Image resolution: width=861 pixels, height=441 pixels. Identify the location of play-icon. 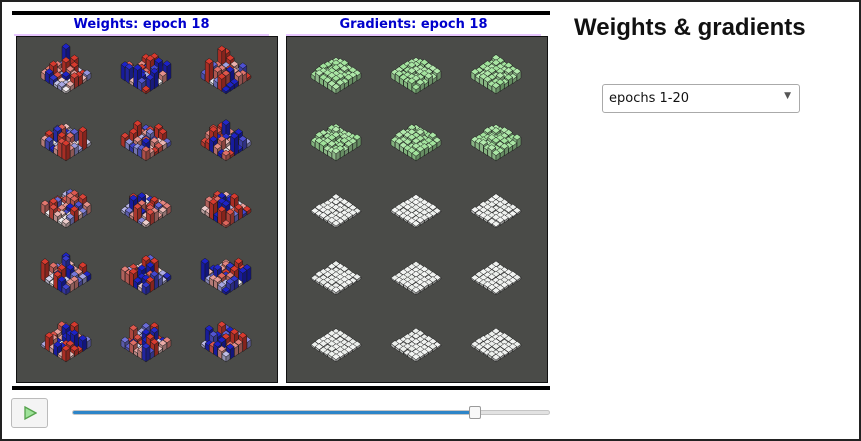
(30, 413).